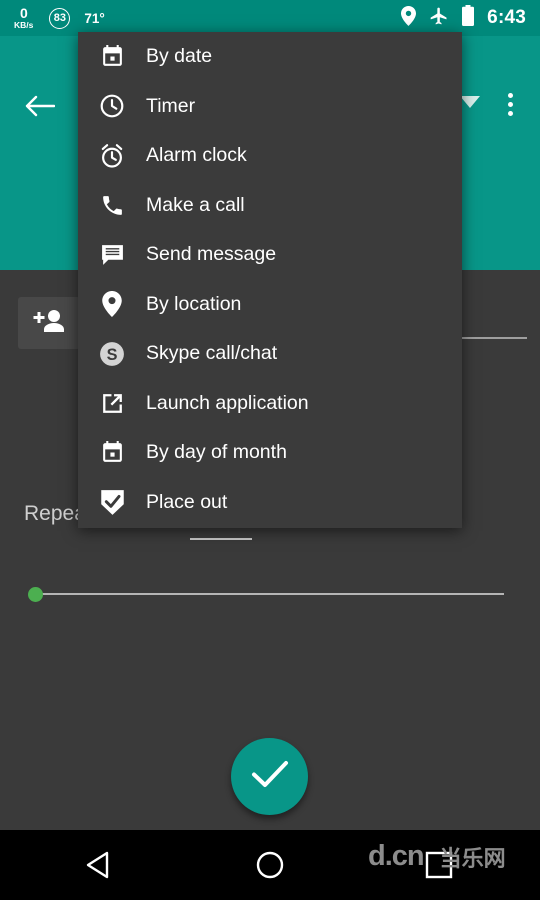 This screenshot has height=900, width=540. I want to click on menu-item-by-day-of-month: By day of month, so click(270, 453).